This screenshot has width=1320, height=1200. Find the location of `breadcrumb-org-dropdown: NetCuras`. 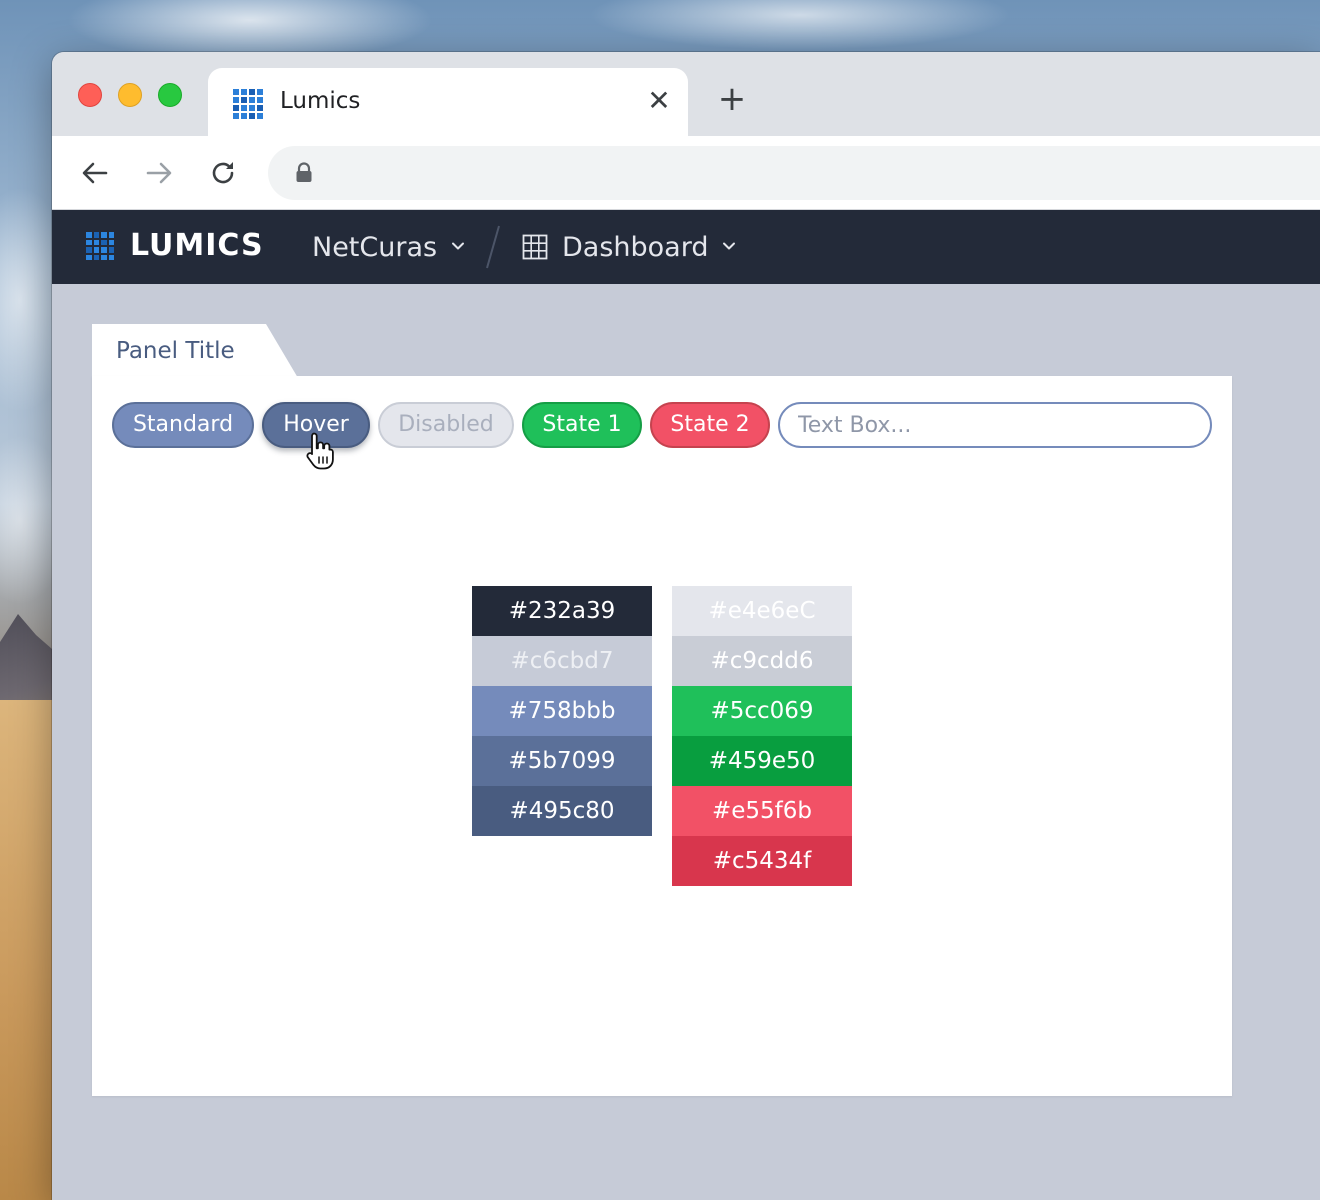

breadcrumb-org-dropdown: NetCuras is located at coordinates (388, 247).